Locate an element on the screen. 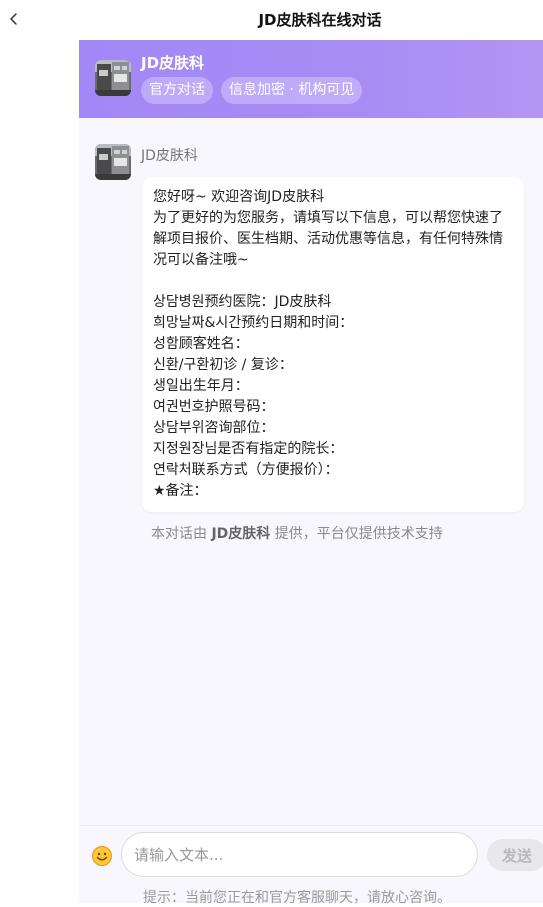 The width and height of the screenshot is (543, 907). form-line-visit-type: 신환/구환初诊 / 复诊： is located at coordinates (223, 365).